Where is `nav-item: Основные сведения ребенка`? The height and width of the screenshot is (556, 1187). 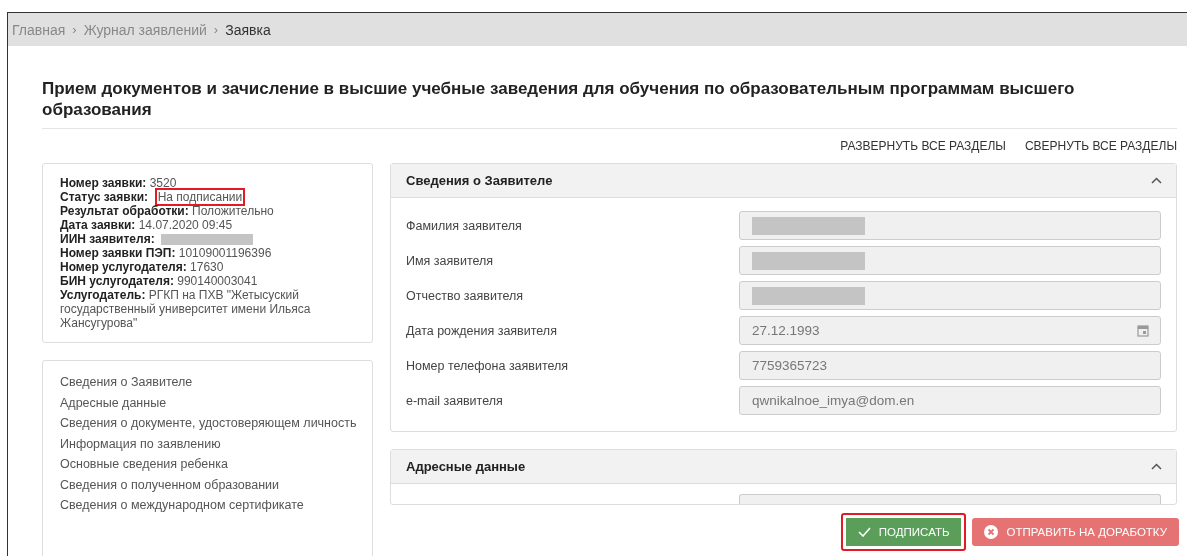 nav-item: Основные сведения ребенка is located at coordinates (210, 465).